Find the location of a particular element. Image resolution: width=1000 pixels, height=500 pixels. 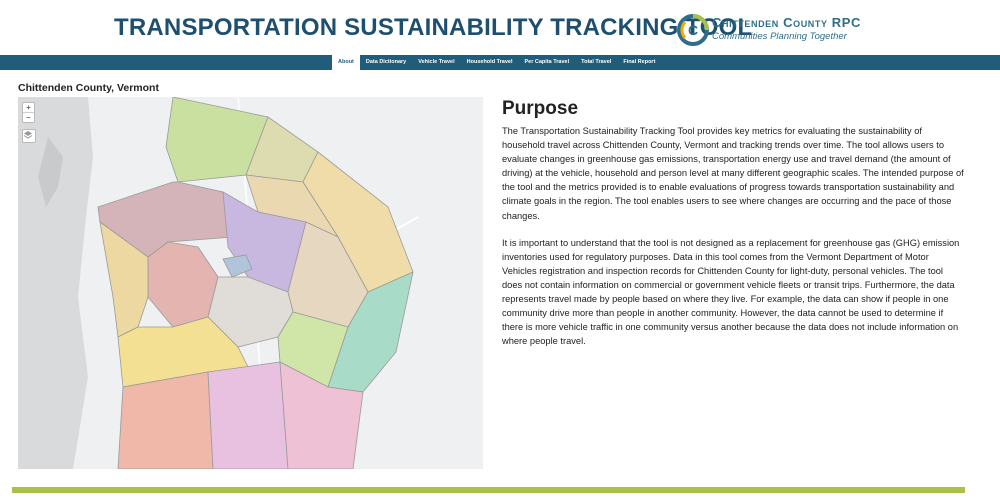

region-title: Chittenden County, Vermont is located at coordinates (88, 88).